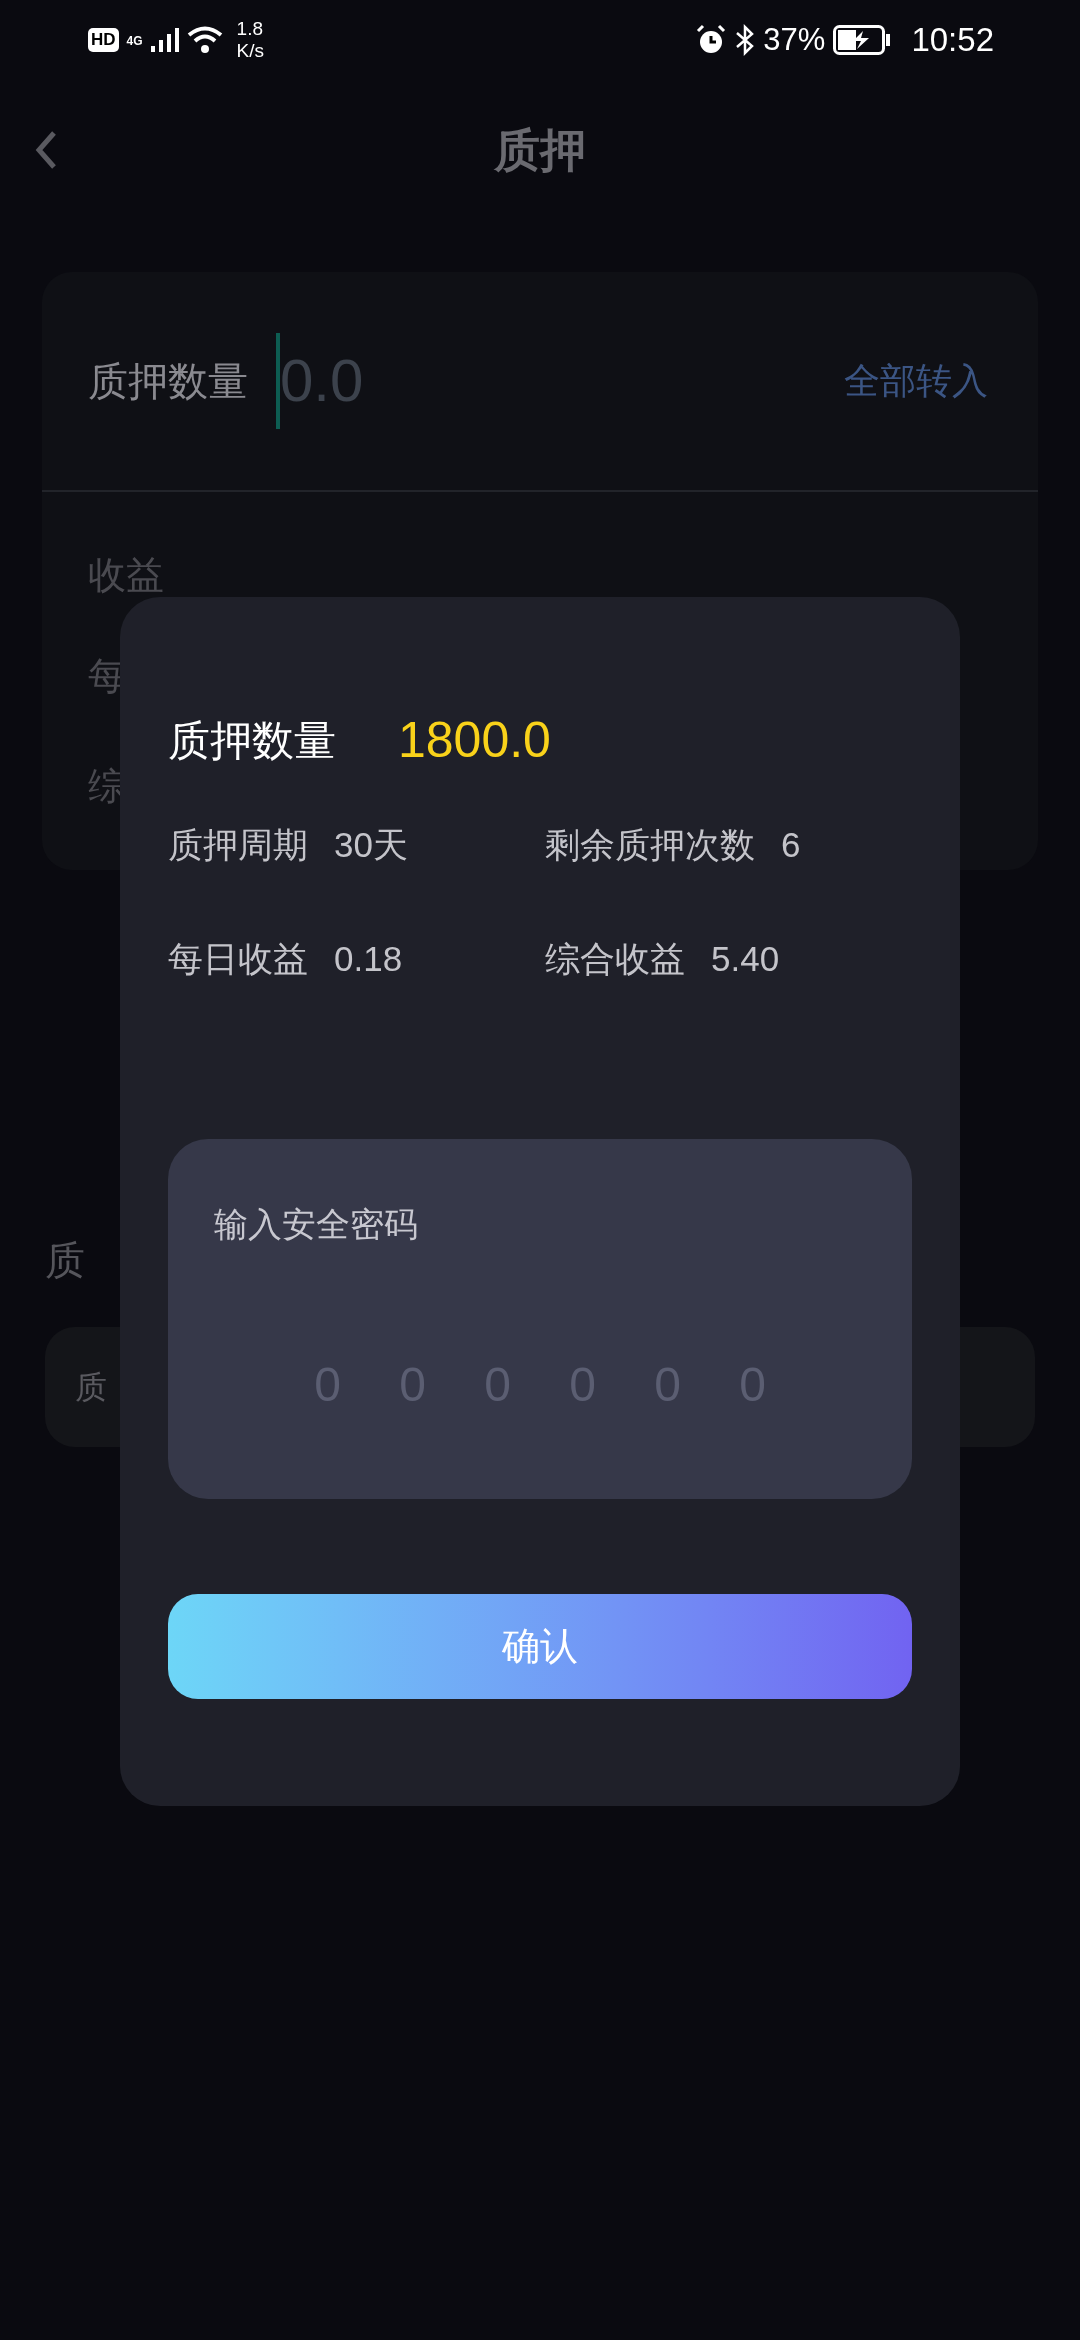 Image resolution: width=1080 pixels, height=2340 pixels. What do you see at coordinates (238, 844) in the screenshot?
I see `detail-label: 质押周期` at bounding box center [238, 844].